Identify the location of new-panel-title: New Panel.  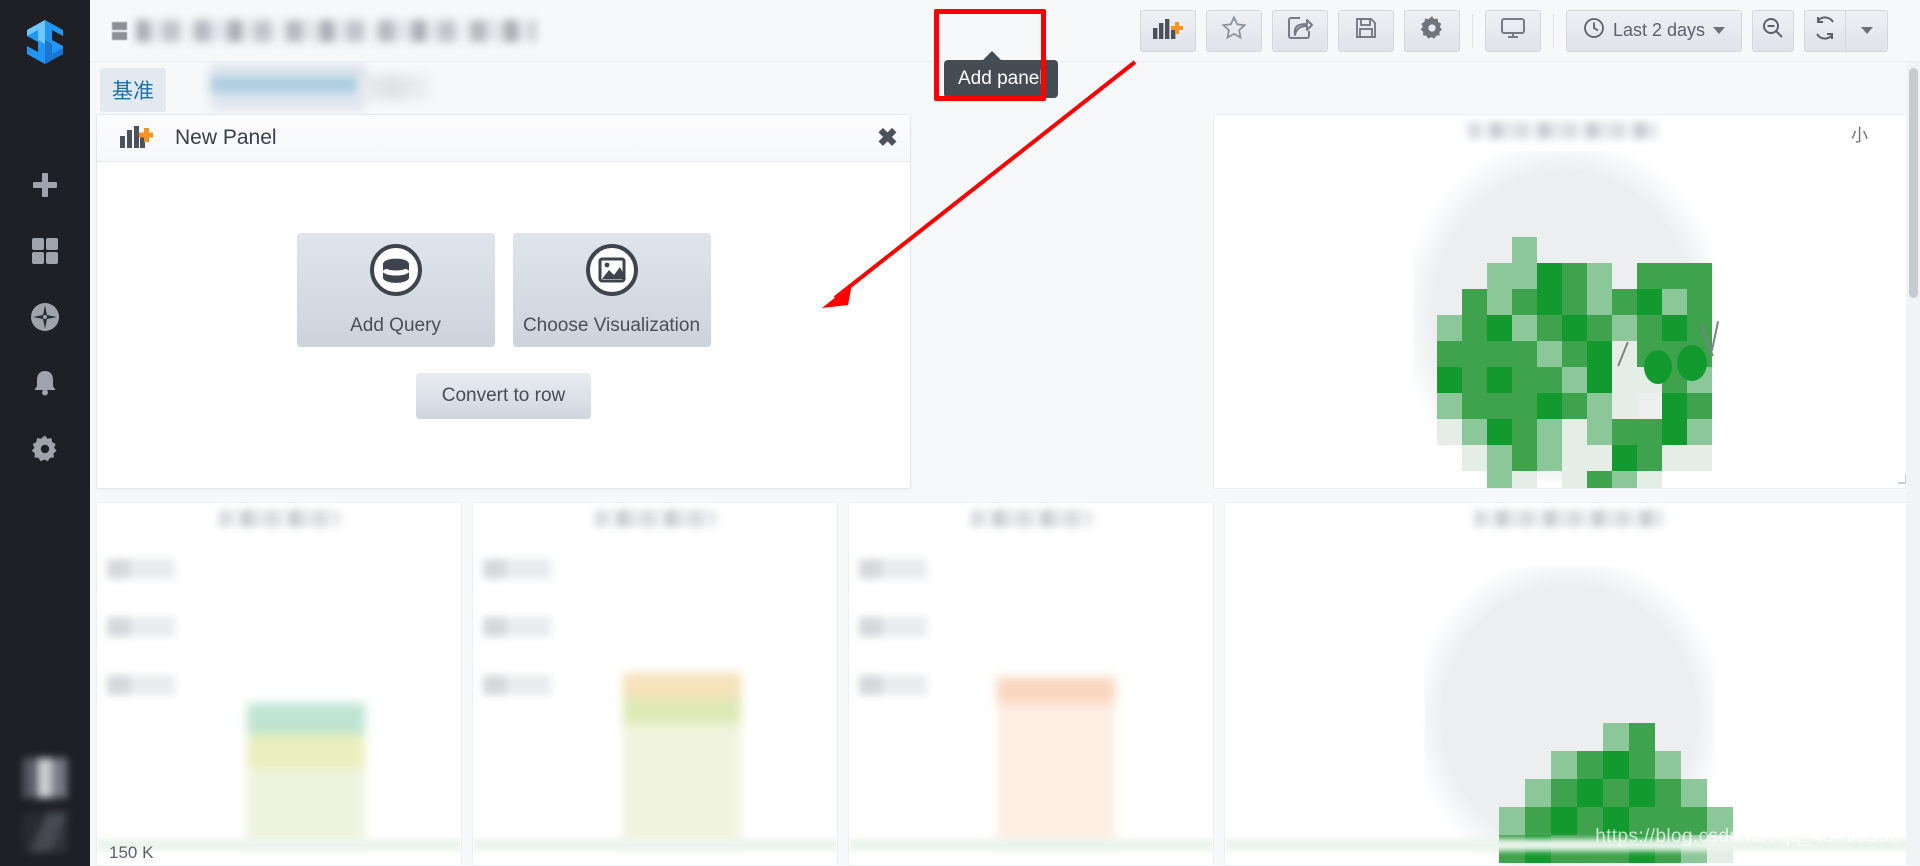
(226, 137).